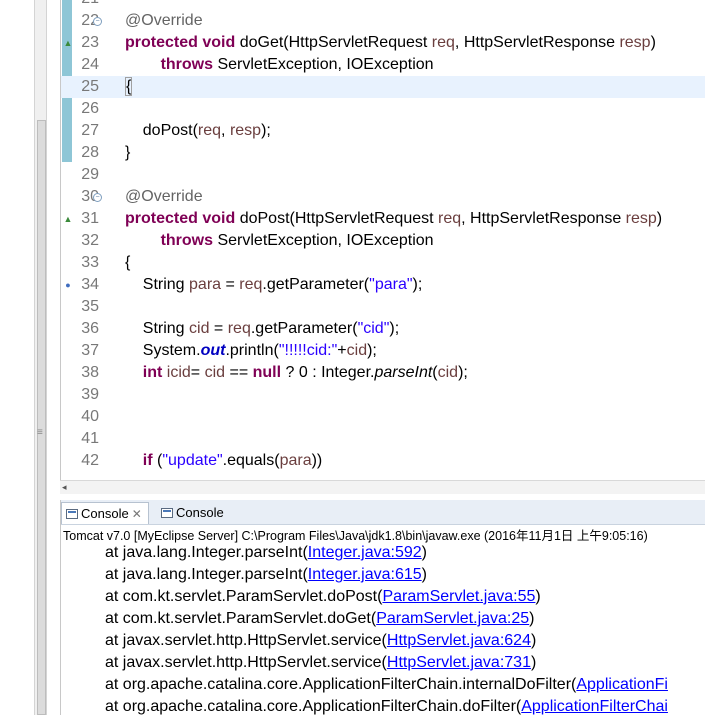 This screenshot has height=718, width=705. Describe the element at coordinates (137, 514) in the screenshot. I see `close-icon: ✕` at that location.